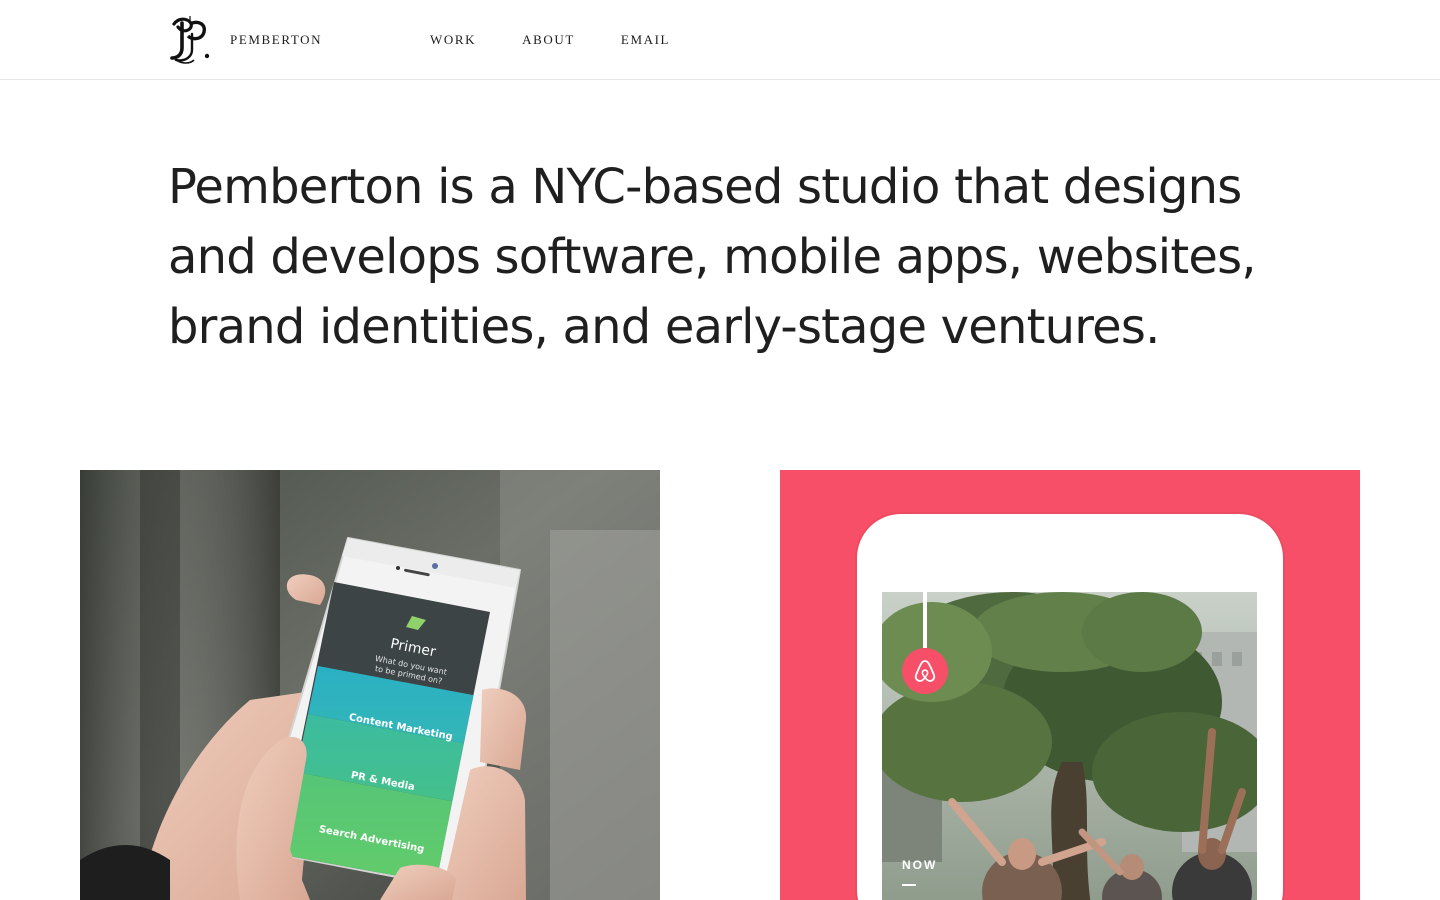 Image resolution: width=1440 pixels, height=900 pixels. I want to click on nav-work: WORK, so click(453, 40).